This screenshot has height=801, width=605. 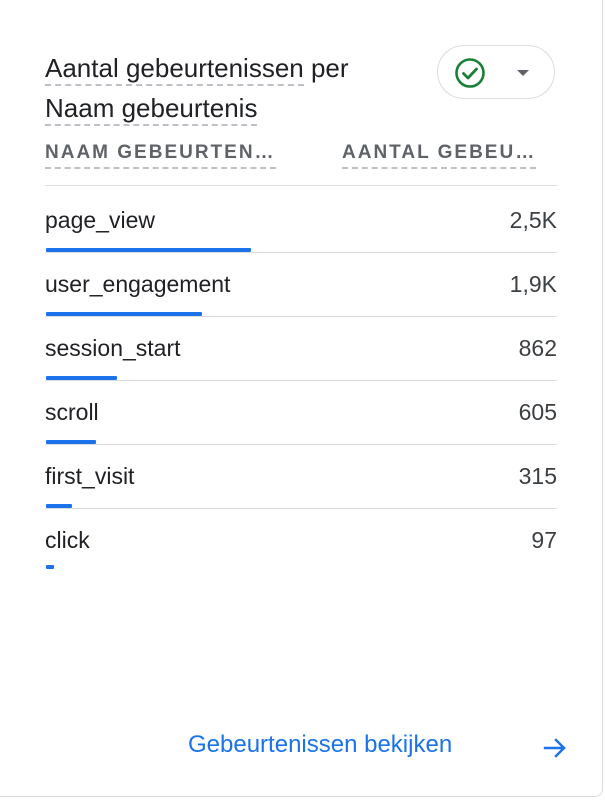 I want to click on title-connector: per, so click(x=326, y=68).